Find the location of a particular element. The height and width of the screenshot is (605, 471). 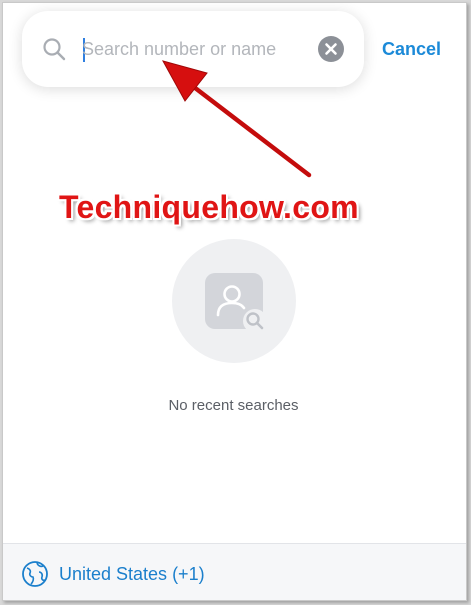

search-input is located at coordinates (197, 49).